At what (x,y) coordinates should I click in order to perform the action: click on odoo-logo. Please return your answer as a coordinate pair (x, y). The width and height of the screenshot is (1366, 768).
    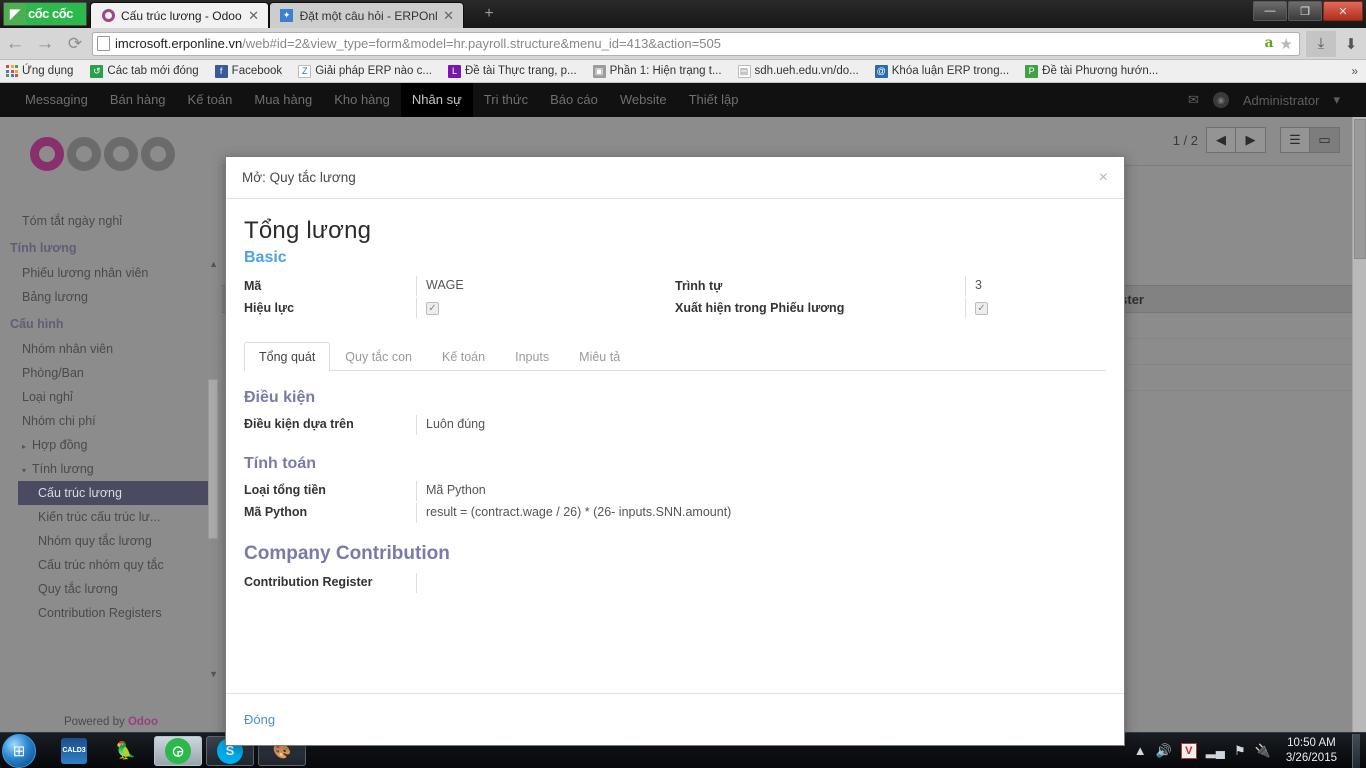
    Looking at the image, I should click on (111, 148).